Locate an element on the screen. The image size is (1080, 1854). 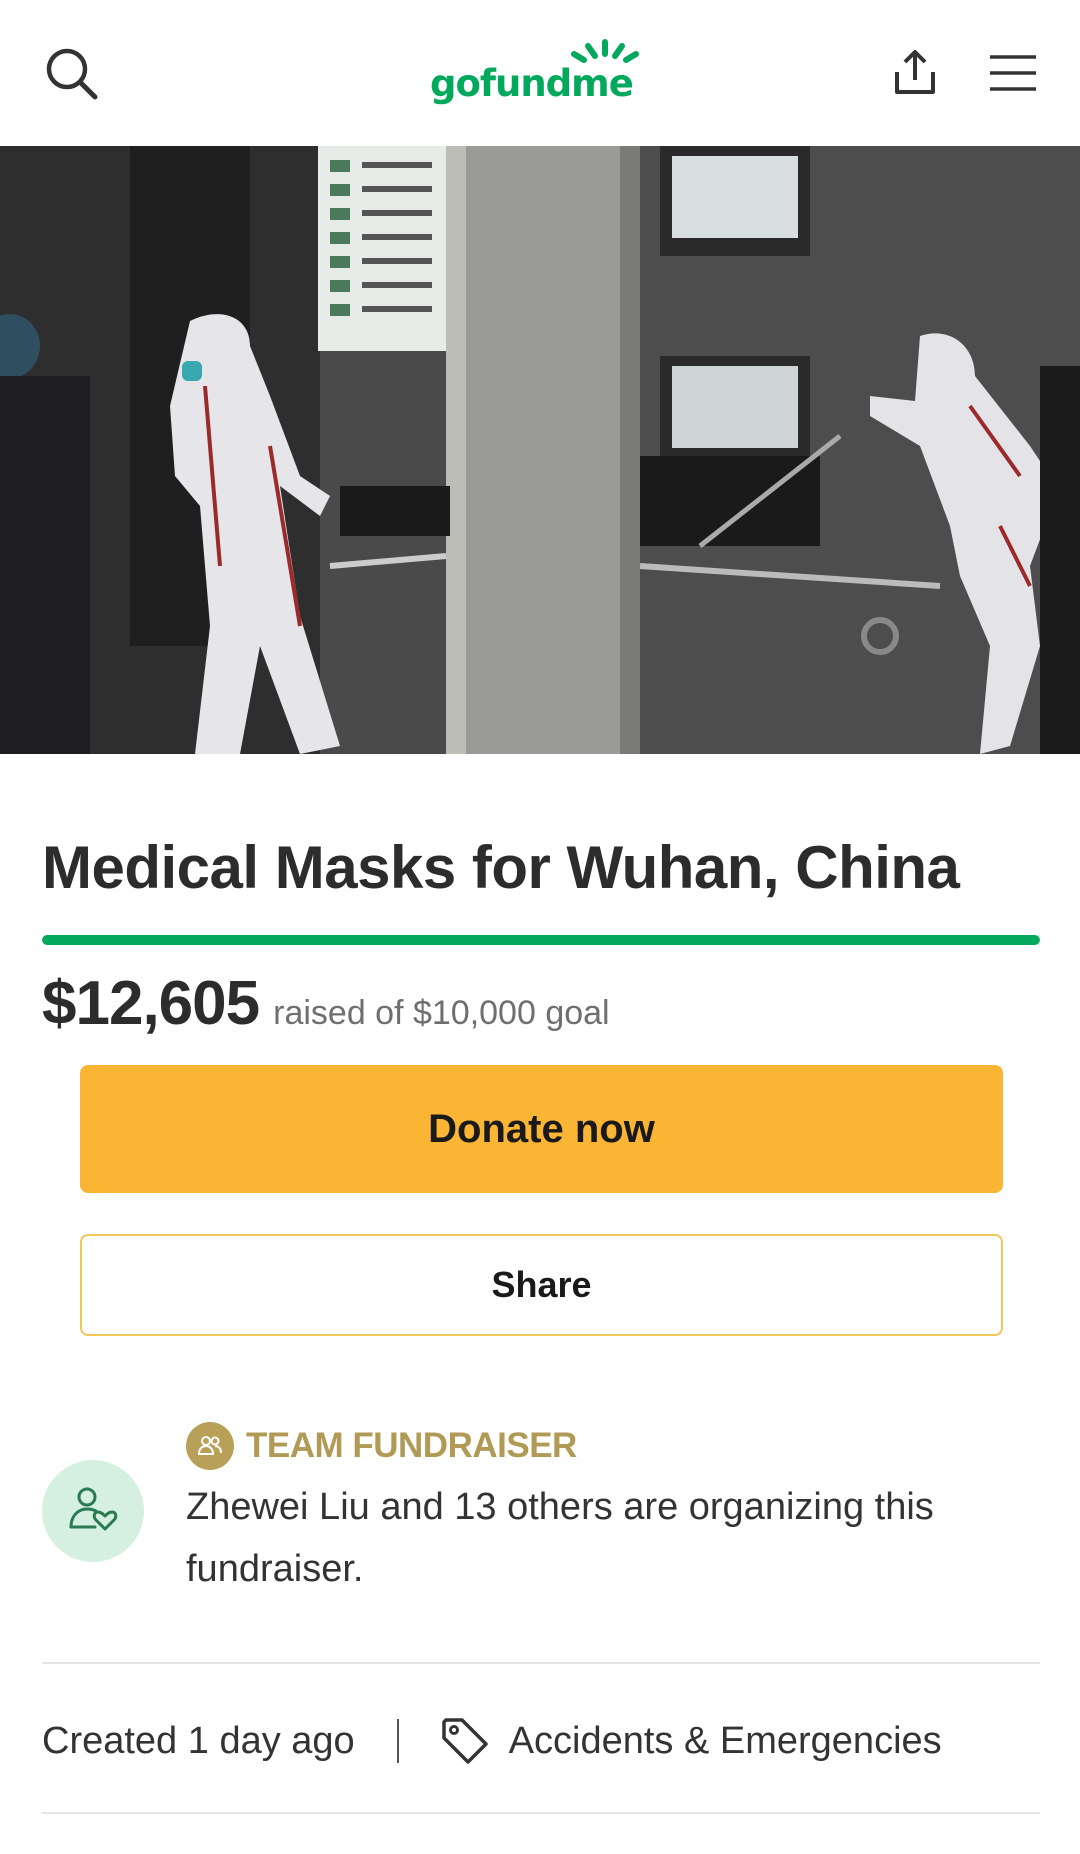
logo-text: gofundme is located at coordinates (532, 83).